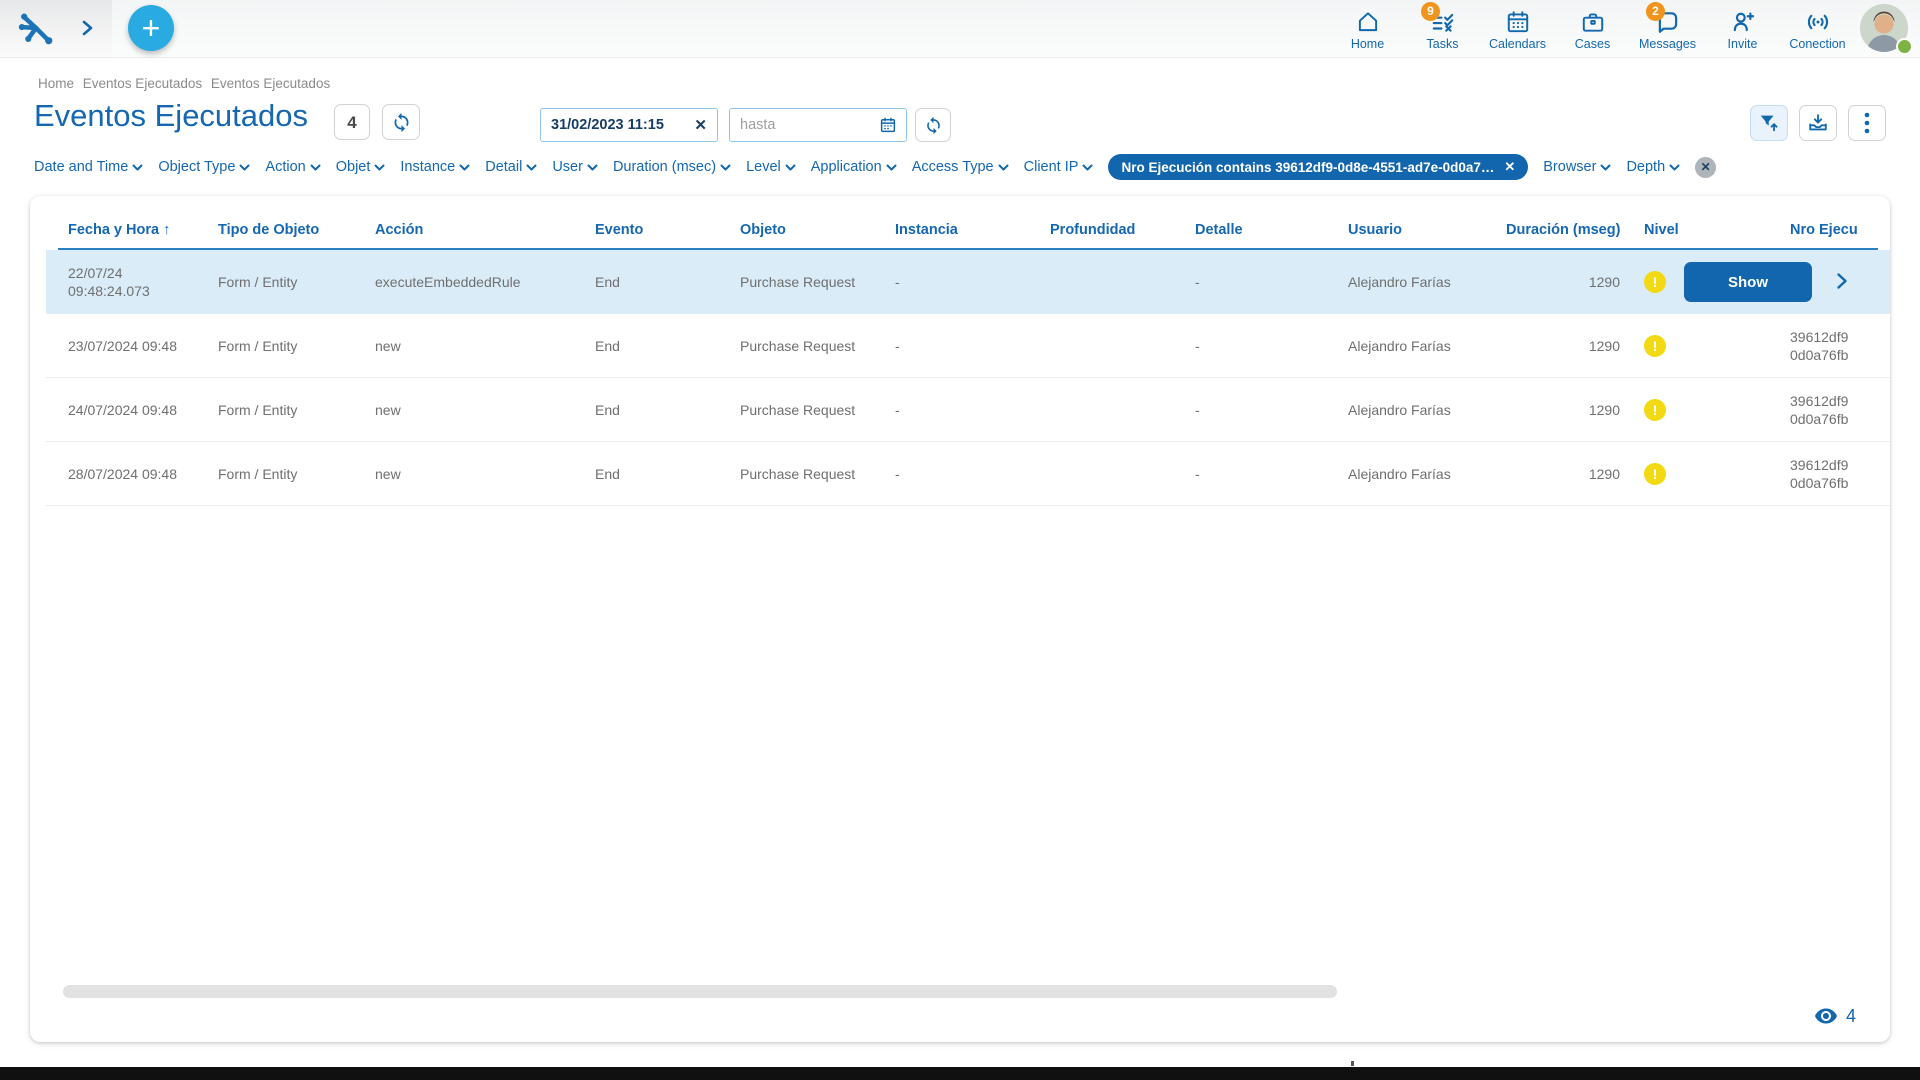 This screenshot has height=1080, width=1920. What do you see at coordinates (296, 230) in the screenshot?
I see `column-header-tipo: Tipo de Objeto` at bounding box center [296, 230].